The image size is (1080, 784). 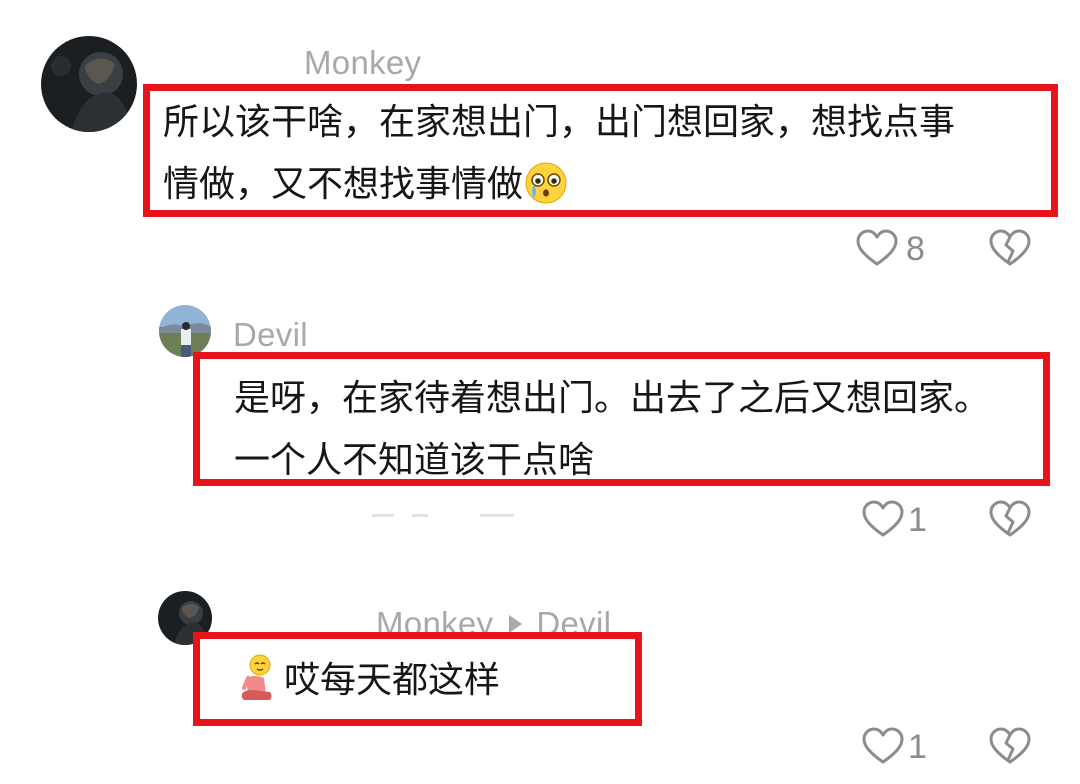 What do you see at coordinates (362, 63) in the screenshot?
I see `username: Monkey` at bounding box center [362, 63].